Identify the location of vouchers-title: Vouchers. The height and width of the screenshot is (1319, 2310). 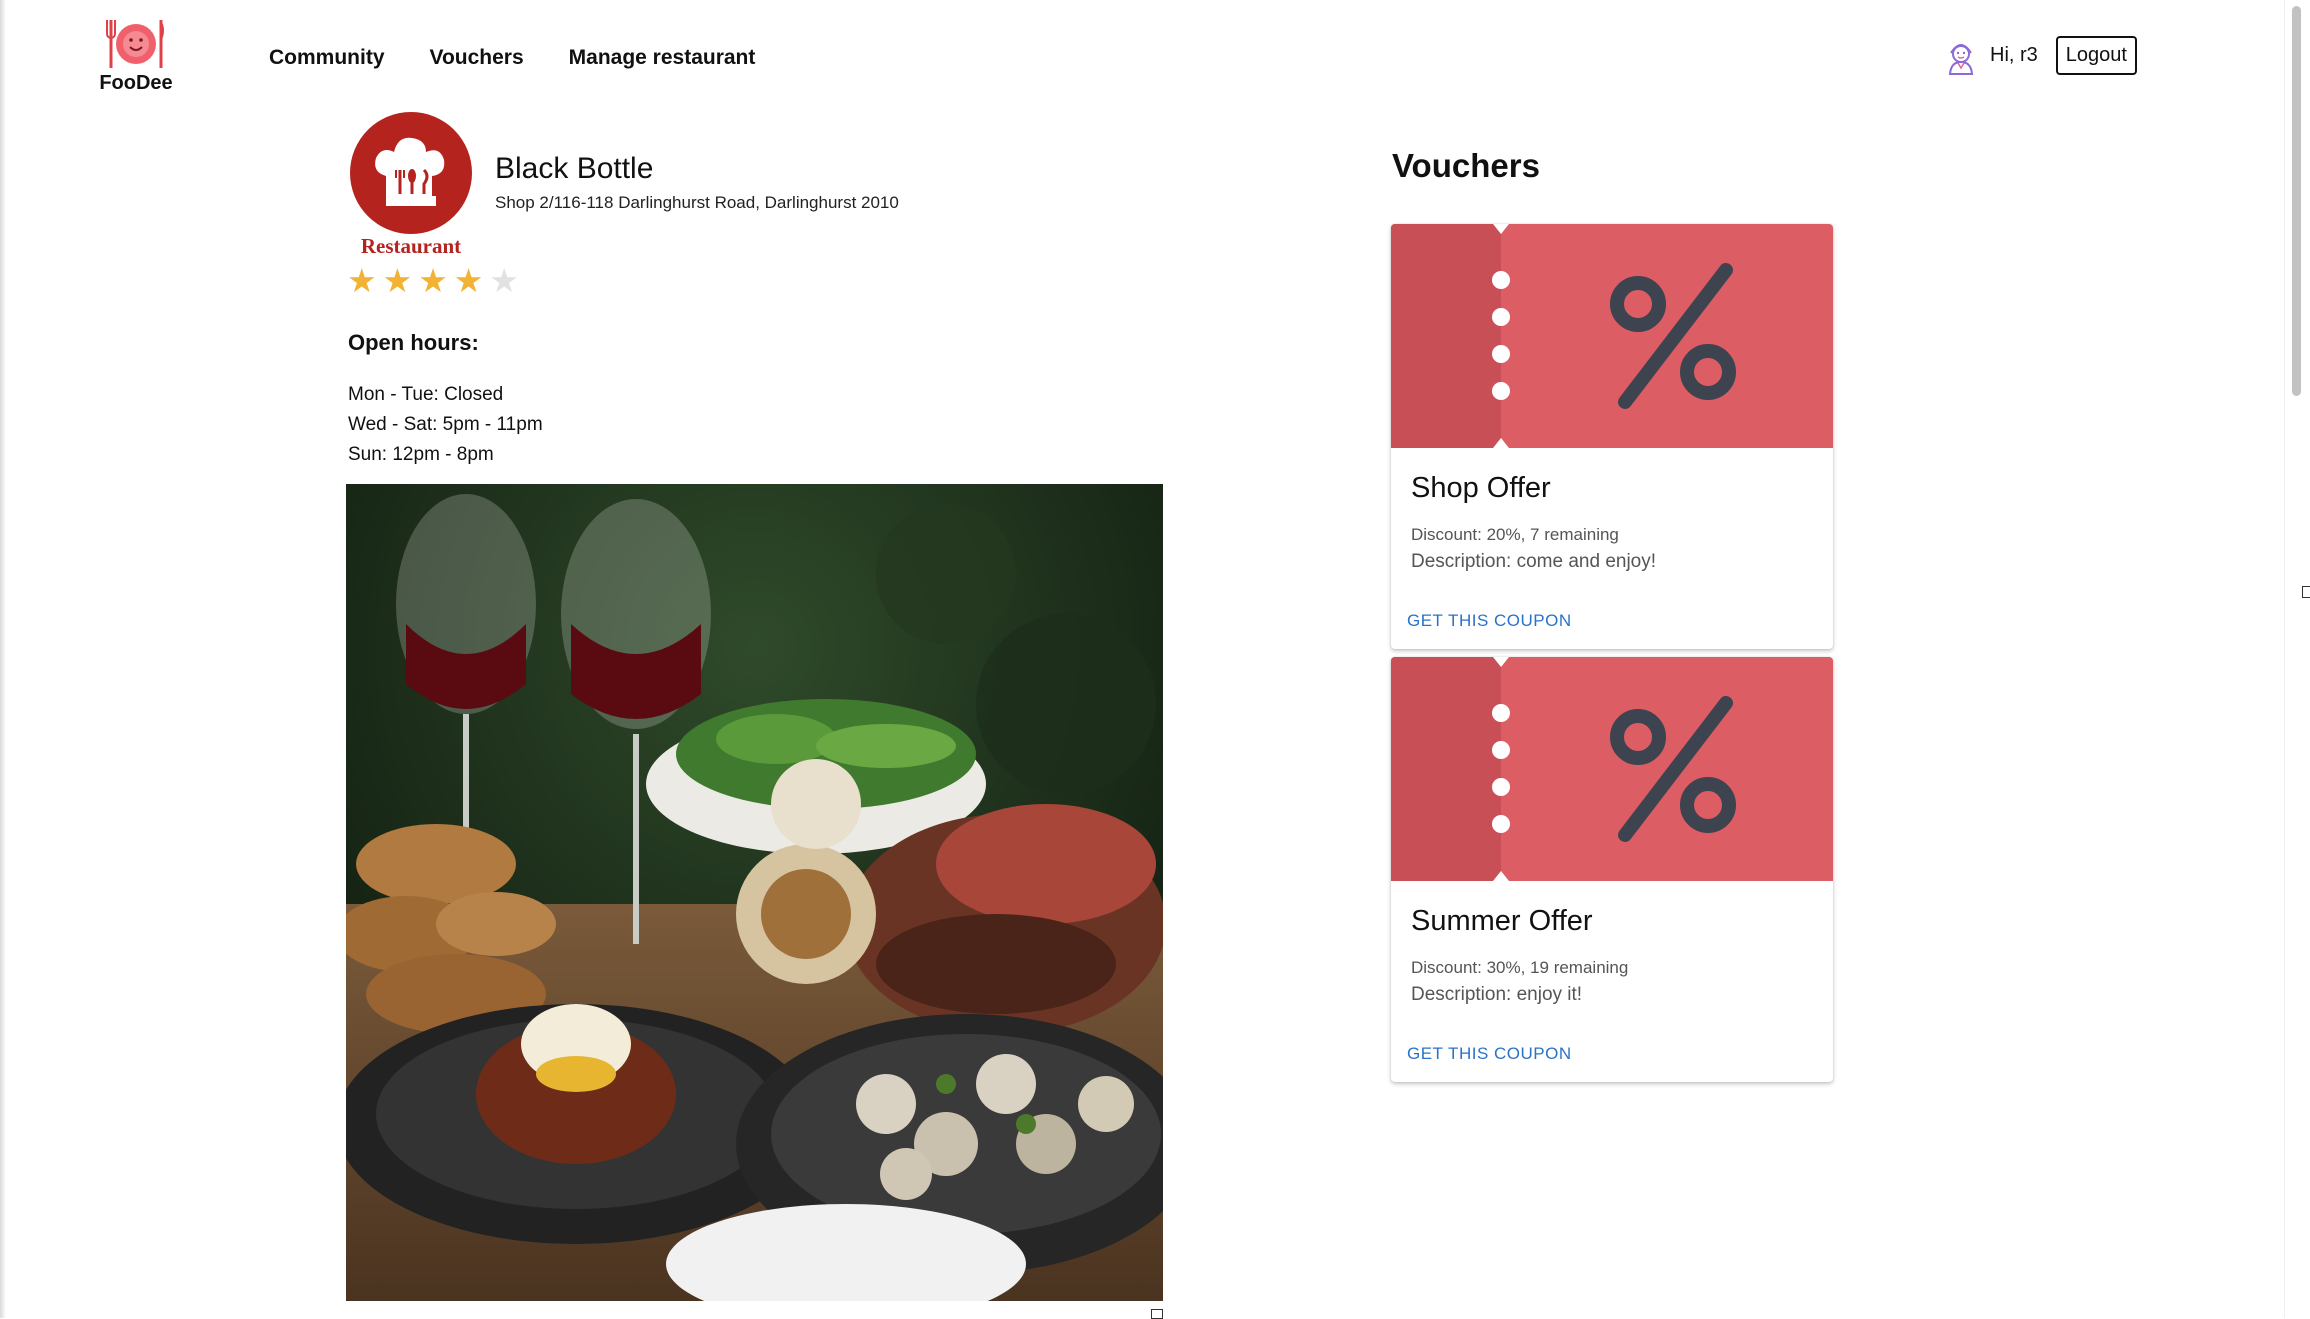
(1466, 165).